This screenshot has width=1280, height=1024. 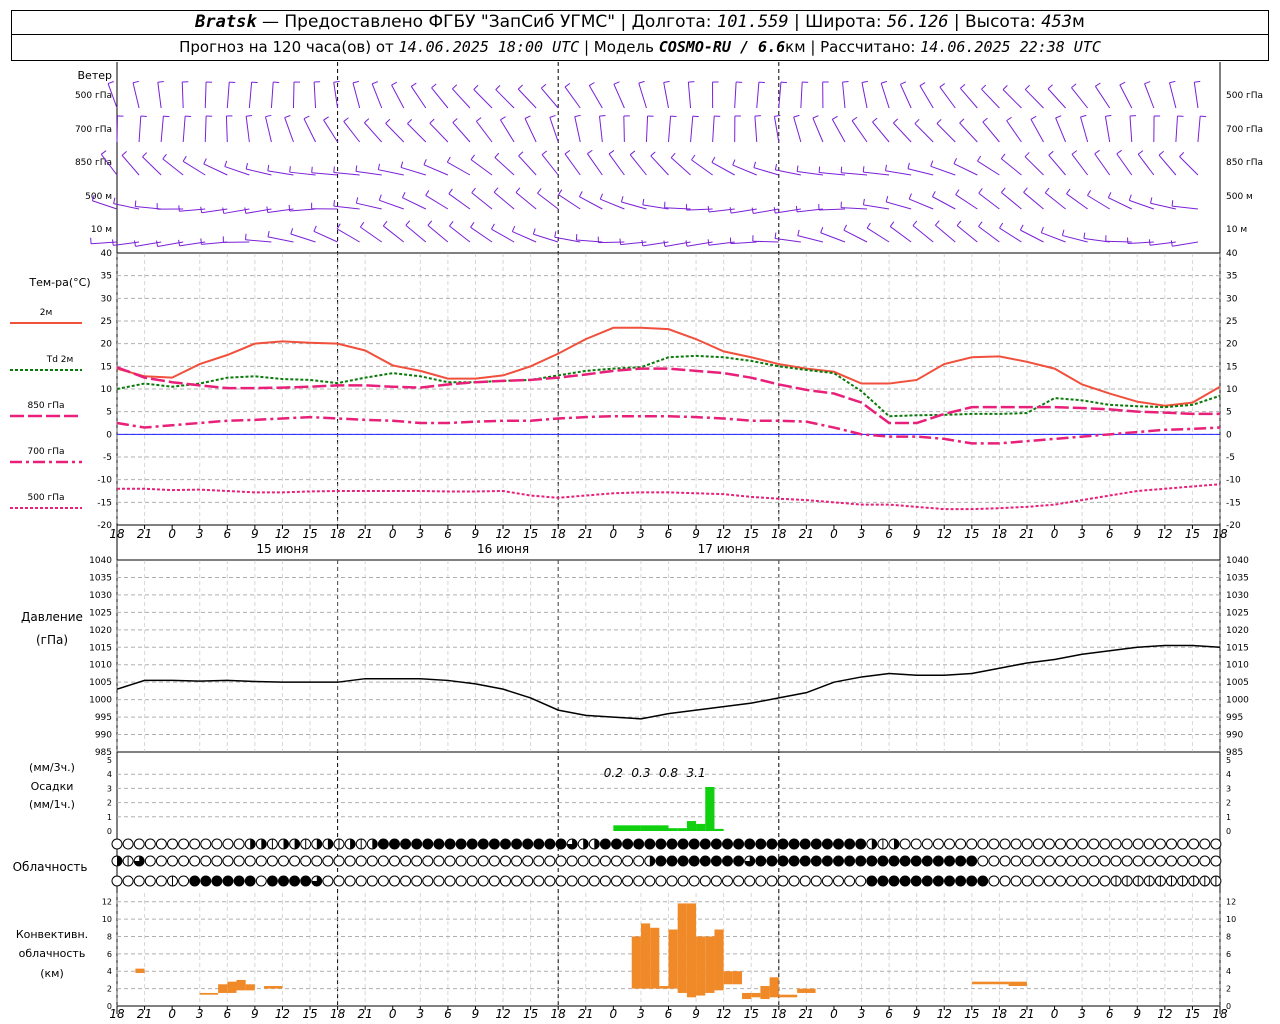 What do you see at coordinates (668, 773) in the screenshot?
I see `precip-3h-label: 0.8` at bounding box center [668, 773].